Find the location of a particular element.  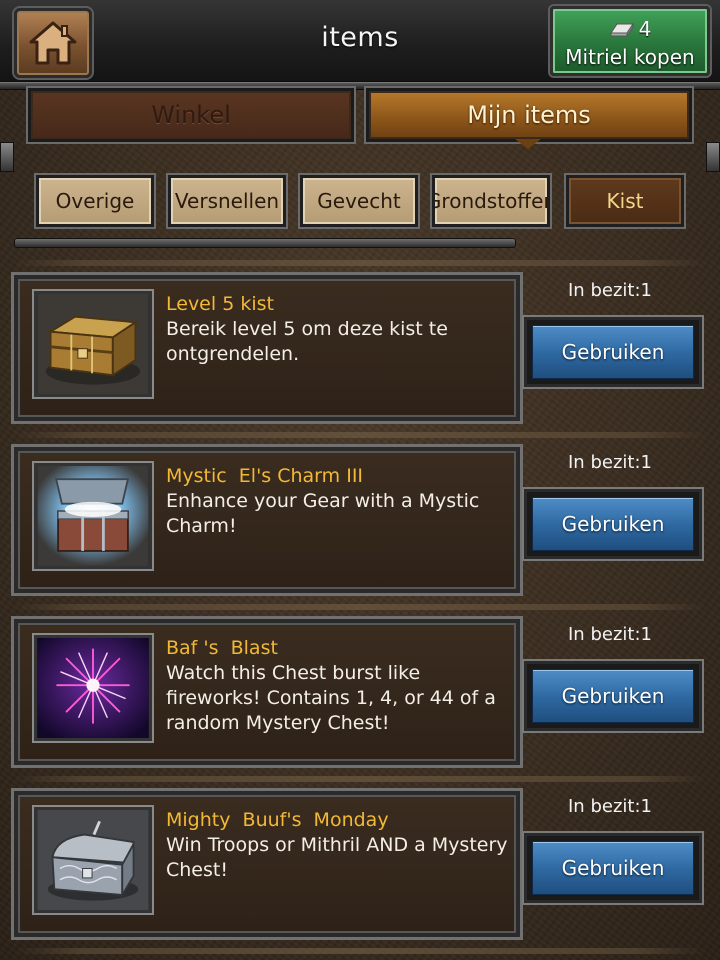

subtab-overige: Overige is located at coordinates (95, 201).